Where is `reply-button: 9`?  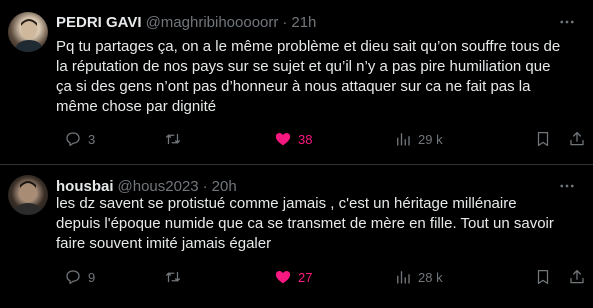 reply-button: 9 is located at coordinates (79, 277).